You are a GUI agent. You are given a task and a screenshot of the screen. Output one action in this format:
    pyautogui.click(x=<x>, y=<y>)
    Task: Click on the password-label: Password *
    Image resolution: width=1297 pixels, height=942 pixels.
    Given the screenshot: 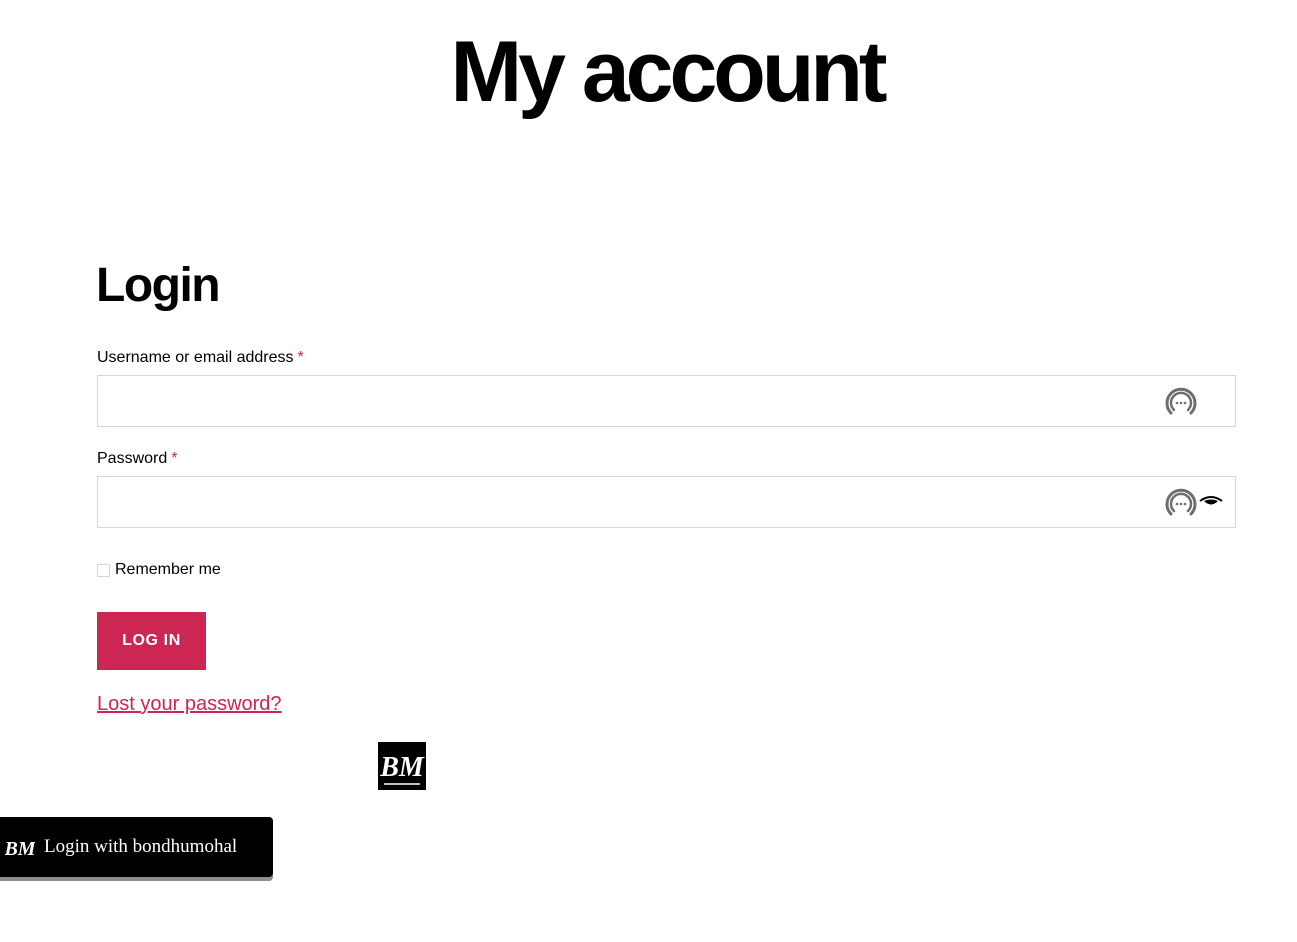 What is the action you would take?
    pyautogui.click(x=137, y=459)
    